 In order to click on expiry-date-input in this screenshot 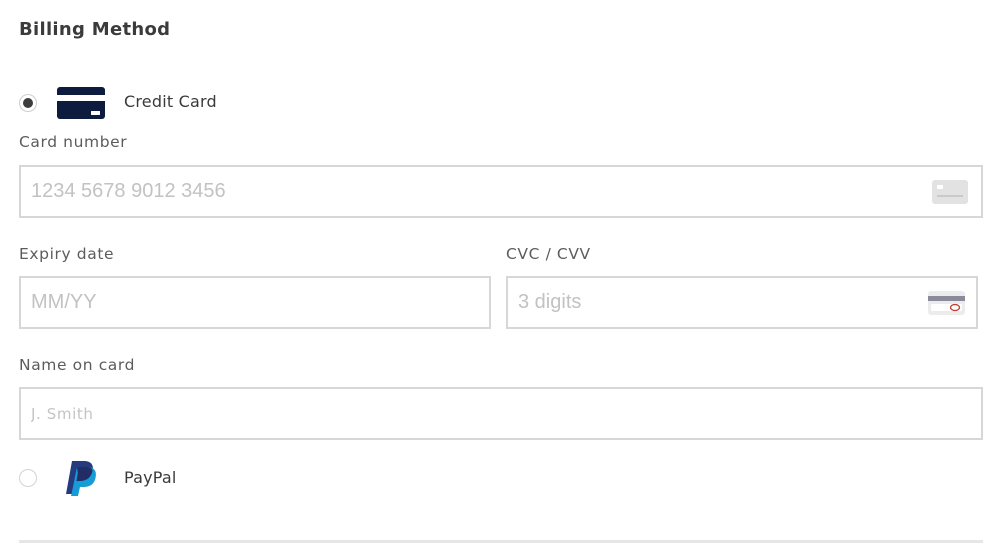, I will do `click(255, 302)`.